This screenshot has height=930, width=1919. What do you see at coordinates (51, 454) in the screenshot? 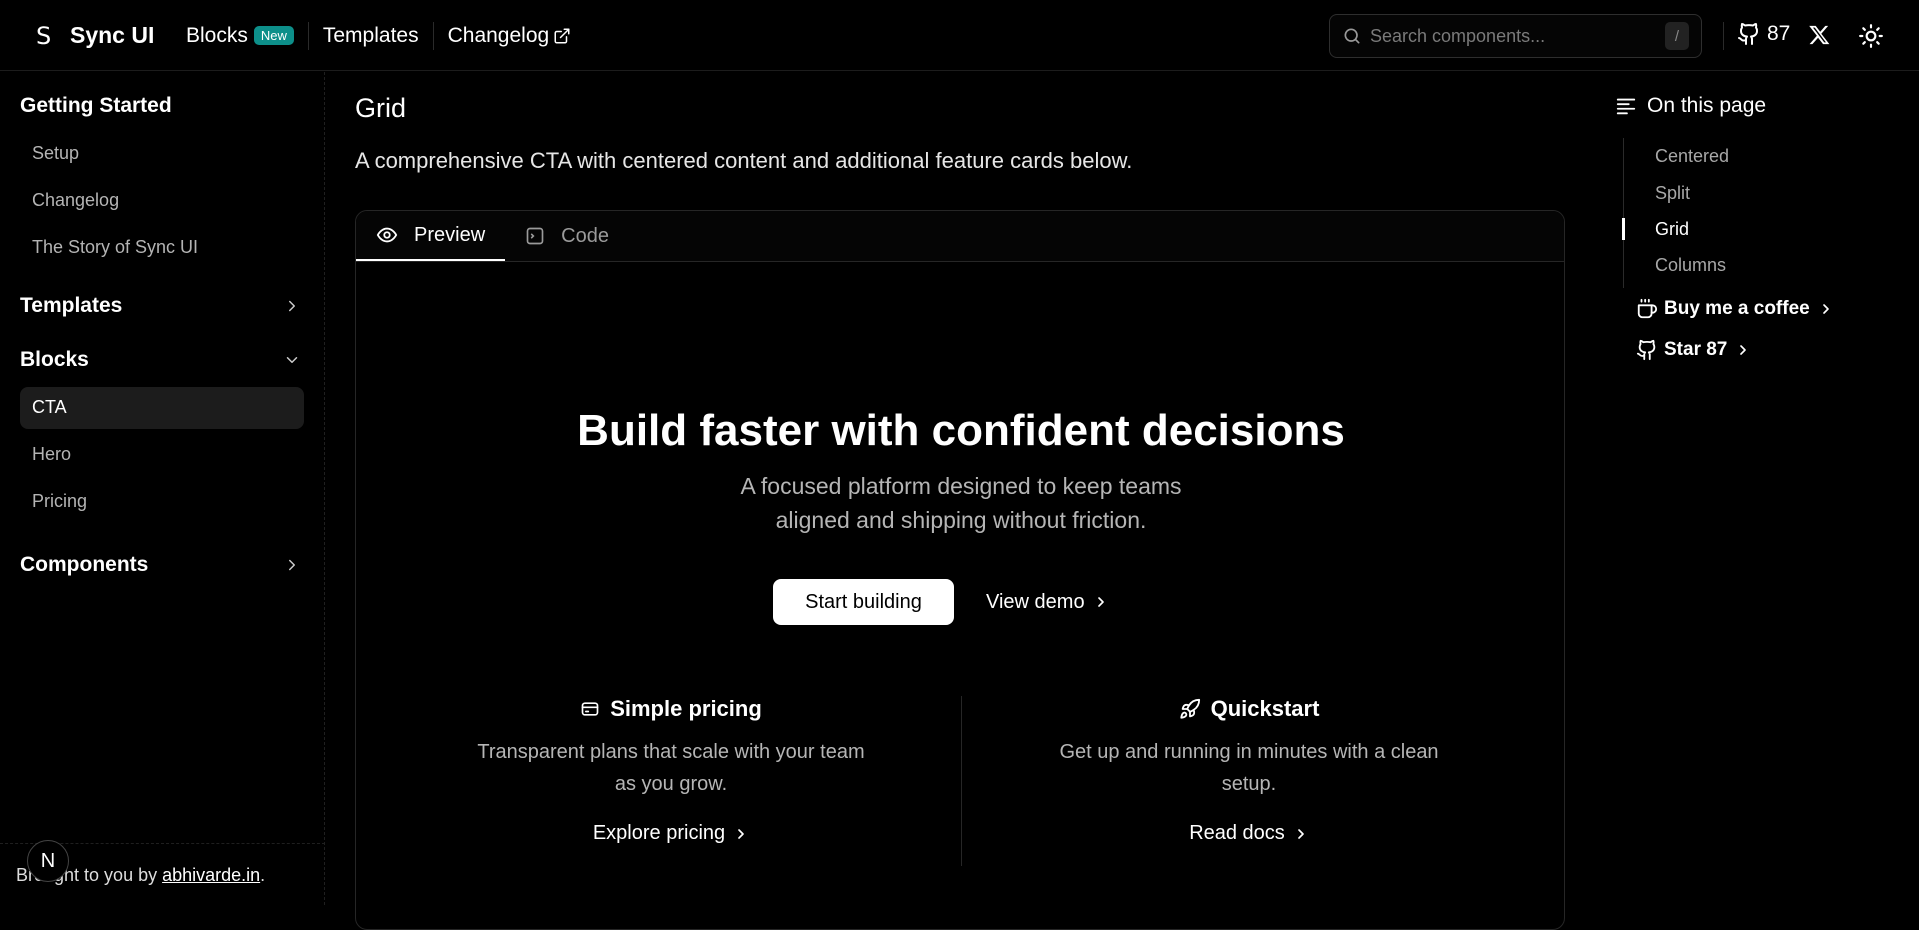
I see `sidebar-item-hero: Hero` at bounding box center [51, 454].